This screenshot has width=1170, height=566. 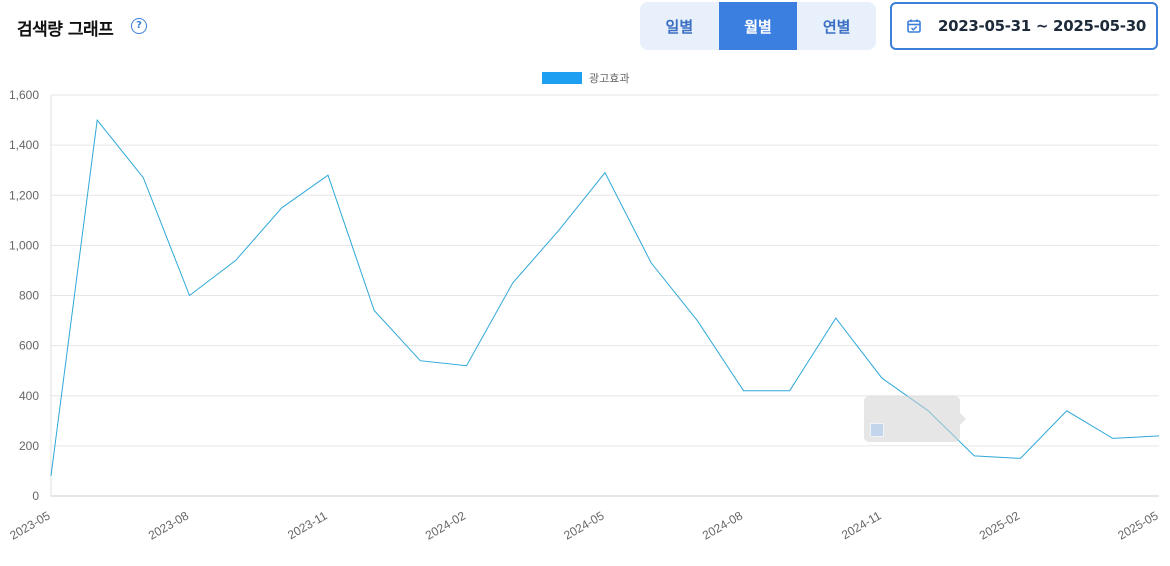 What do you see at coordinates (914, 26) in the screenshot?
I see `calendar-icon` at bounding box center [914, 26].